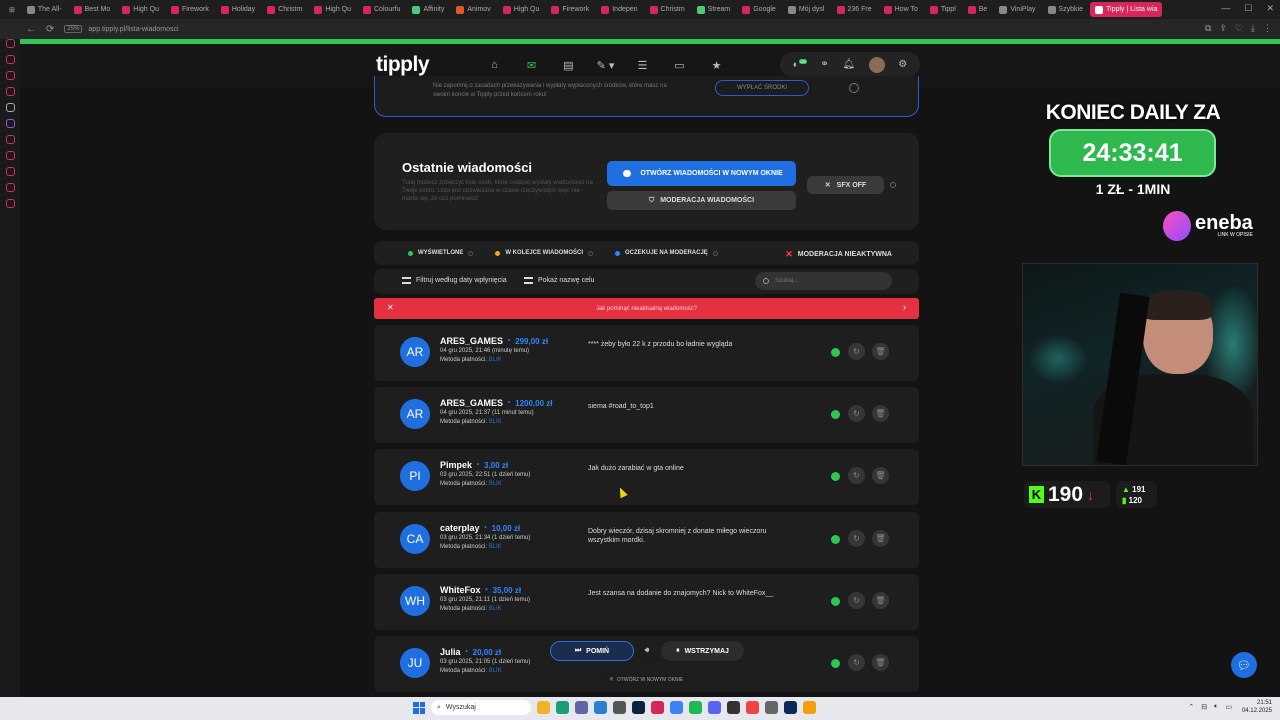 The width and height of the screenshot is (1280, 720). I want to click on volume-icon: 🔊︎, so click(647, 651).